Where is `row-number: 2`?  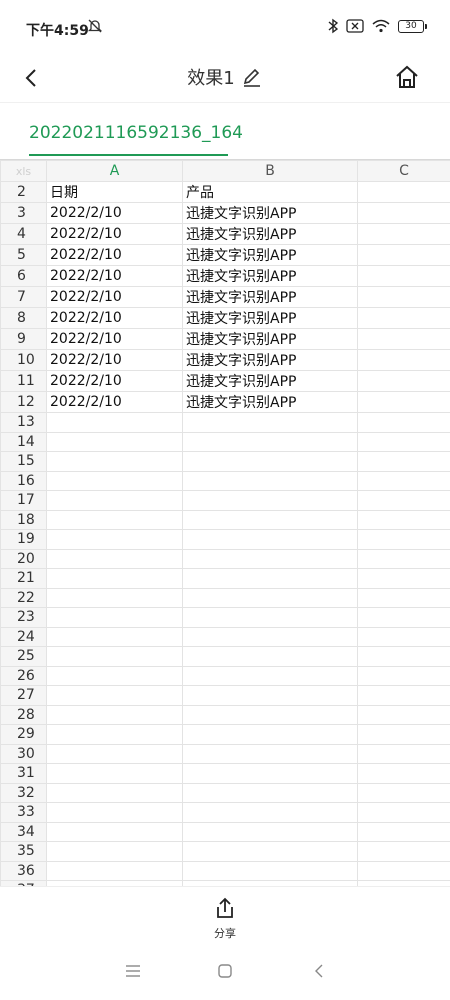 row-number: 2 is located at coordinates (23, 192).